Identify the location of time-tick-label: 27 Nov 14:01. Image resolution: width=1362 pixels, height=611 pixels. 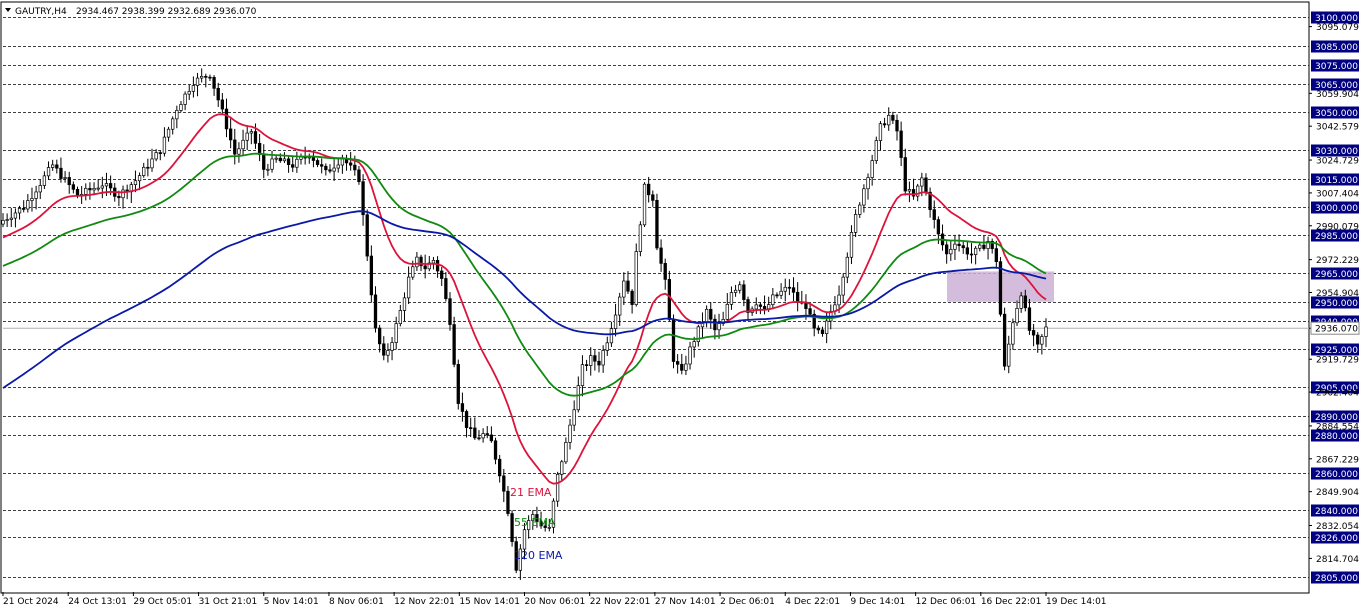
(685, 602).